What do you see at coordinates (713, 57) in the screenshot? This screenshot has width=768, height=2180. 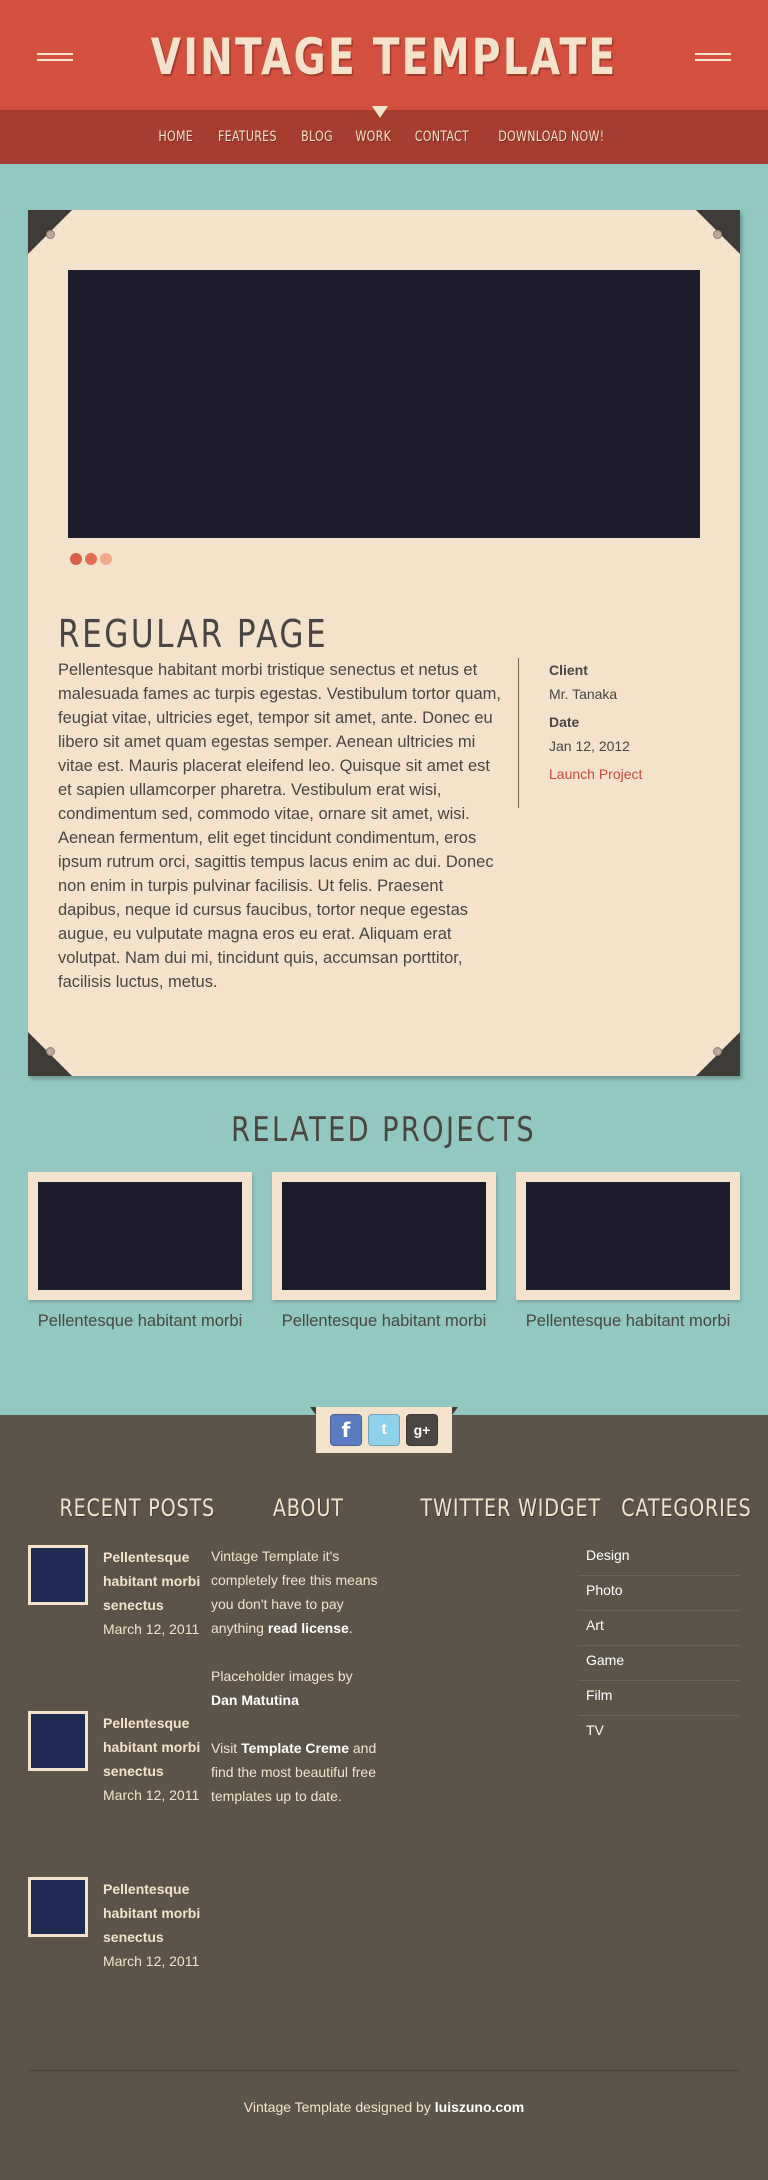 I see `title-dash-right` at bounding box center [713, 57].